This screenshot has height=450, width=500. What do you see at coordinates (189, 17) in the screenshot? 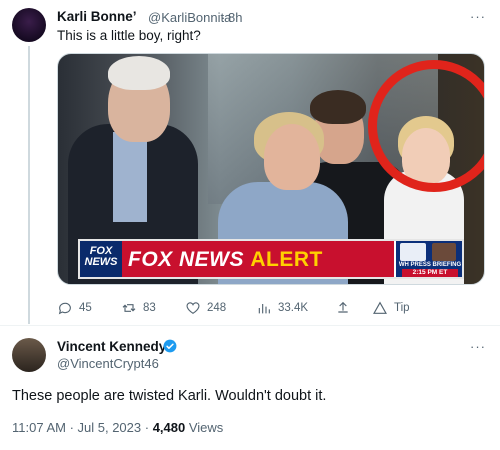
I see `author-handle: @KarliBonnita` at bounding box center [189, 17].